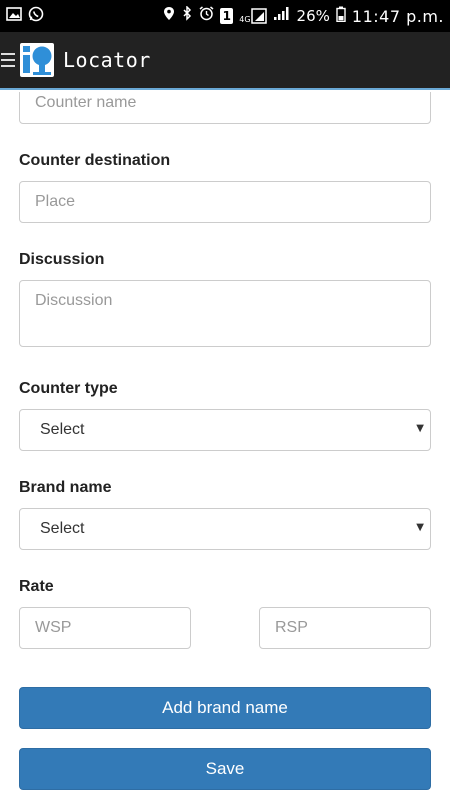  I want to click on rate-label: Rate, so click(36, 586).